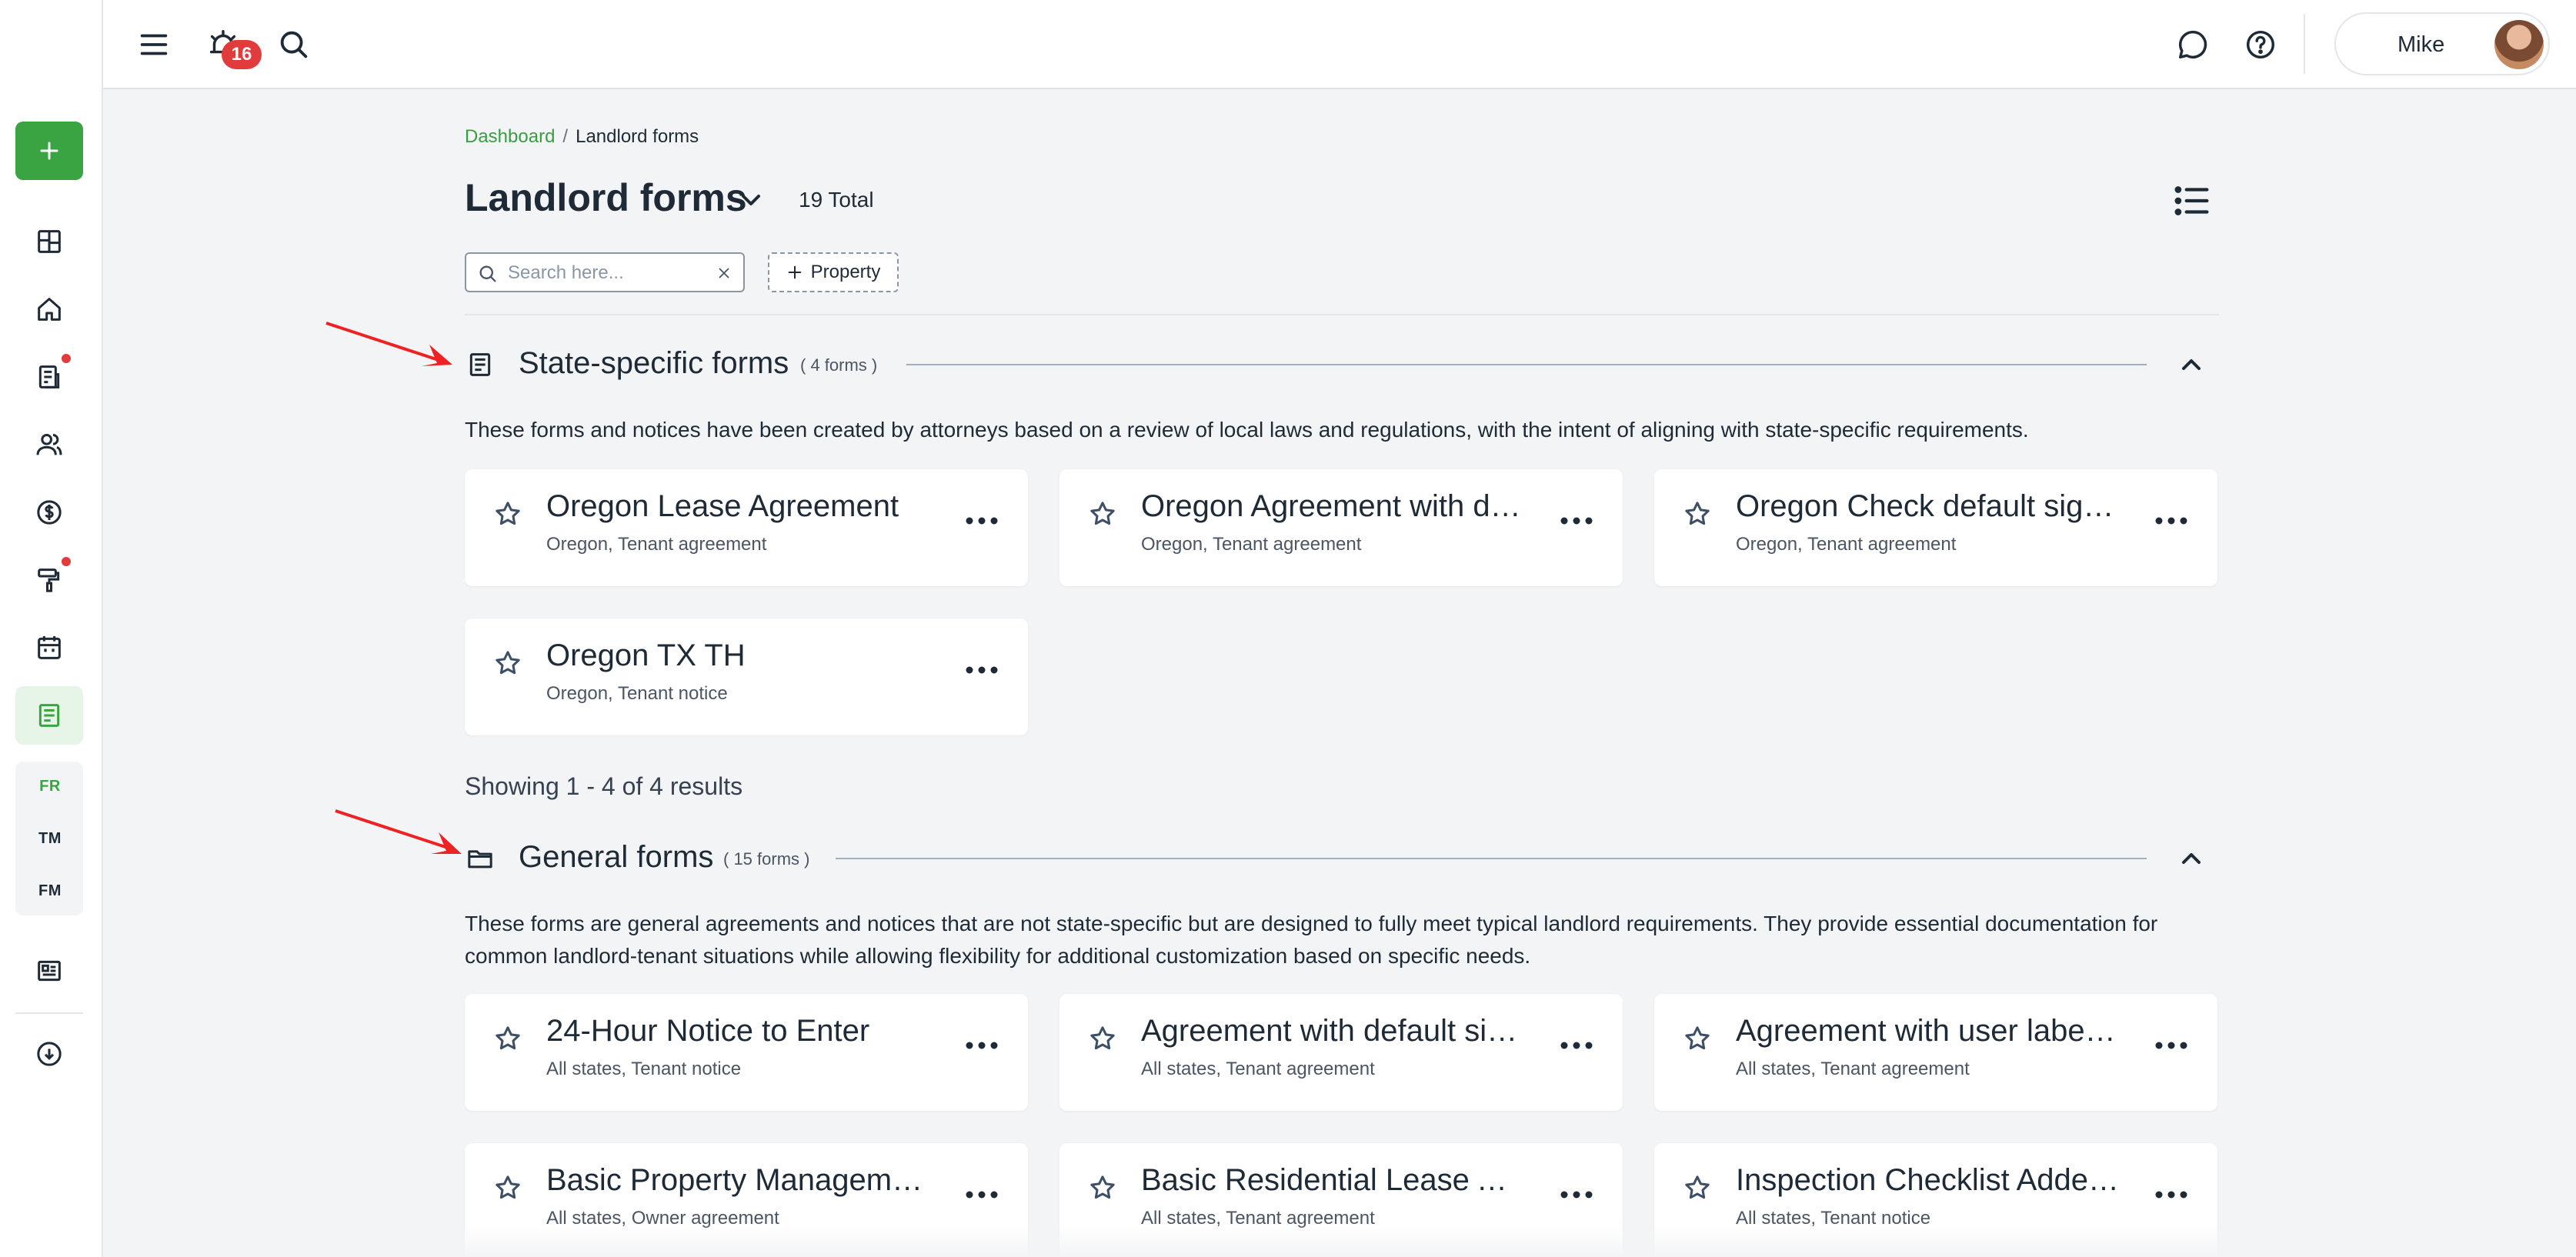 The height and width of the screenshot is (1257, 2576). I want to click on results-summary: Showing 1 - 4 of 4 results, so click(604, 786).